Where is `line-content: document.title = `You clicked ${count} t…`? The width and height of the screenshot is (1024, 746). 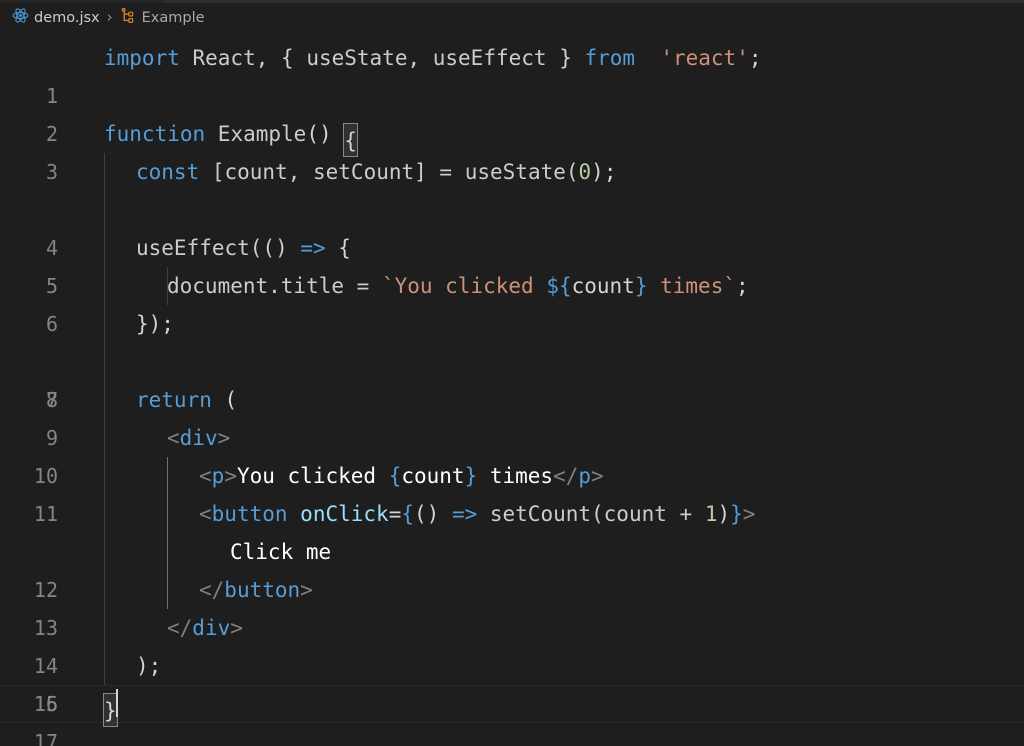
line-content: document.title = `You clicked ${count} t… is located at coordinates (458, 286).